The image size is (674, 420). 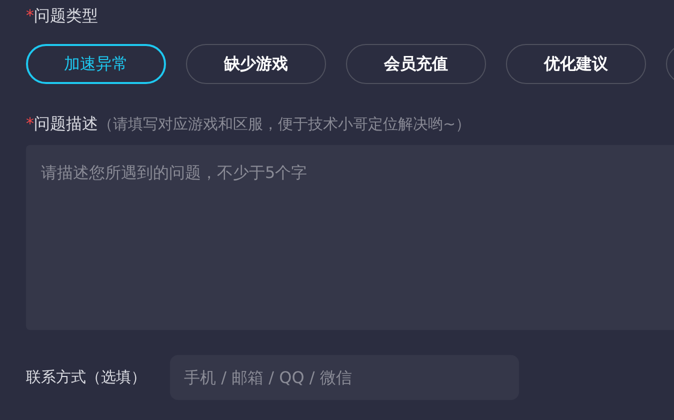 What do you see at coordinates (344, 377) in the screenshot?
I see `contact-field: 手机 / 邮箱 / QQ / 微信` at bounding box center [344, 377].